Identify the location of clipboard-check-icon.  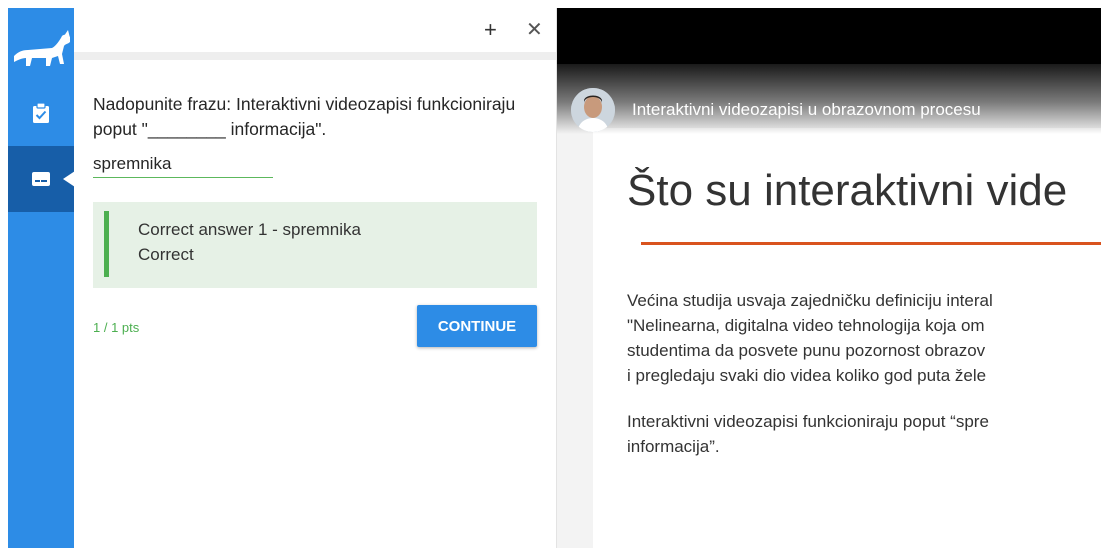
(41, 113).